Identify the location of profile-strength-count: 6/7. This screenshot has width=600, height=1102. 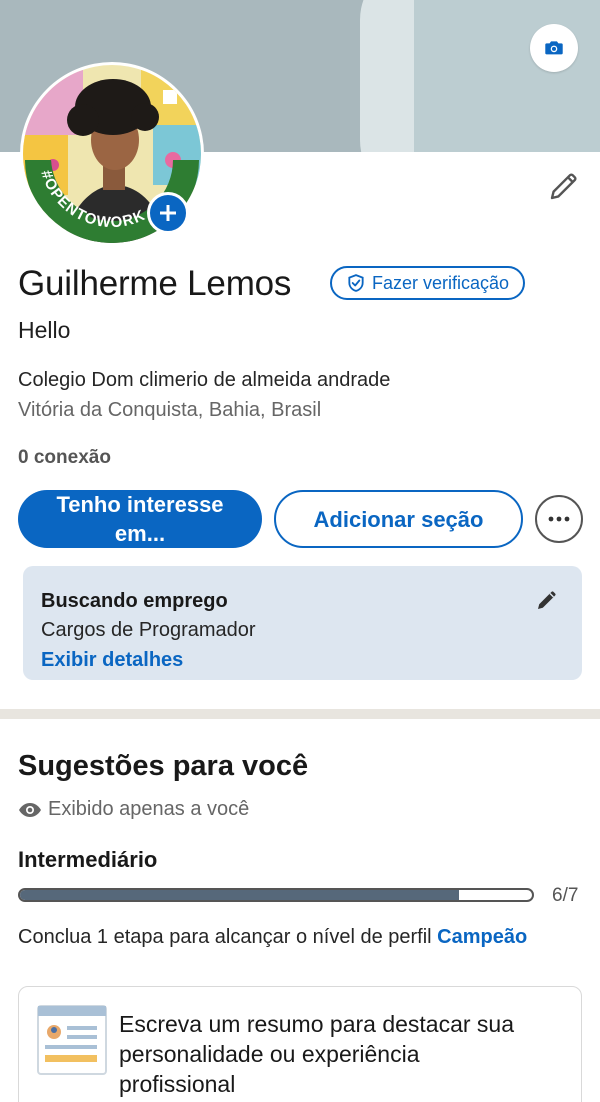
(565, 895).